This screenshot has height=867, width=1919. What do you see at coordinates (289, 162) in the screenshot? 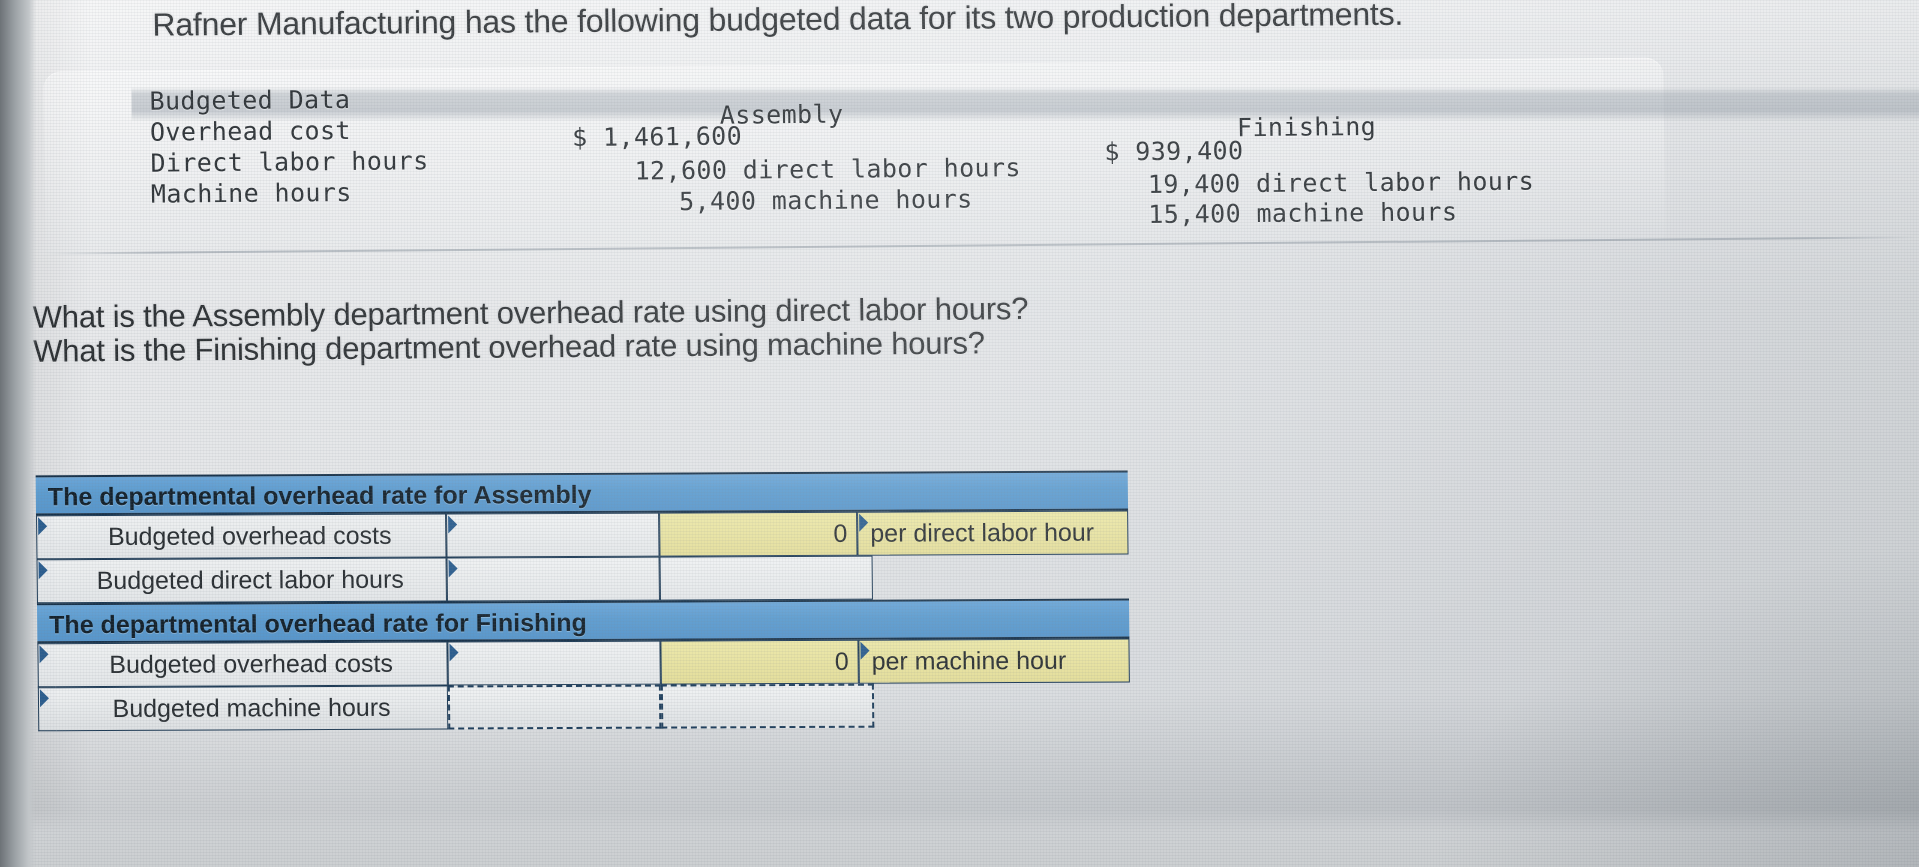
I see `budgeted-data-label-direct-labor-hours: Direct labor hours` at bounding box center [289, 162].